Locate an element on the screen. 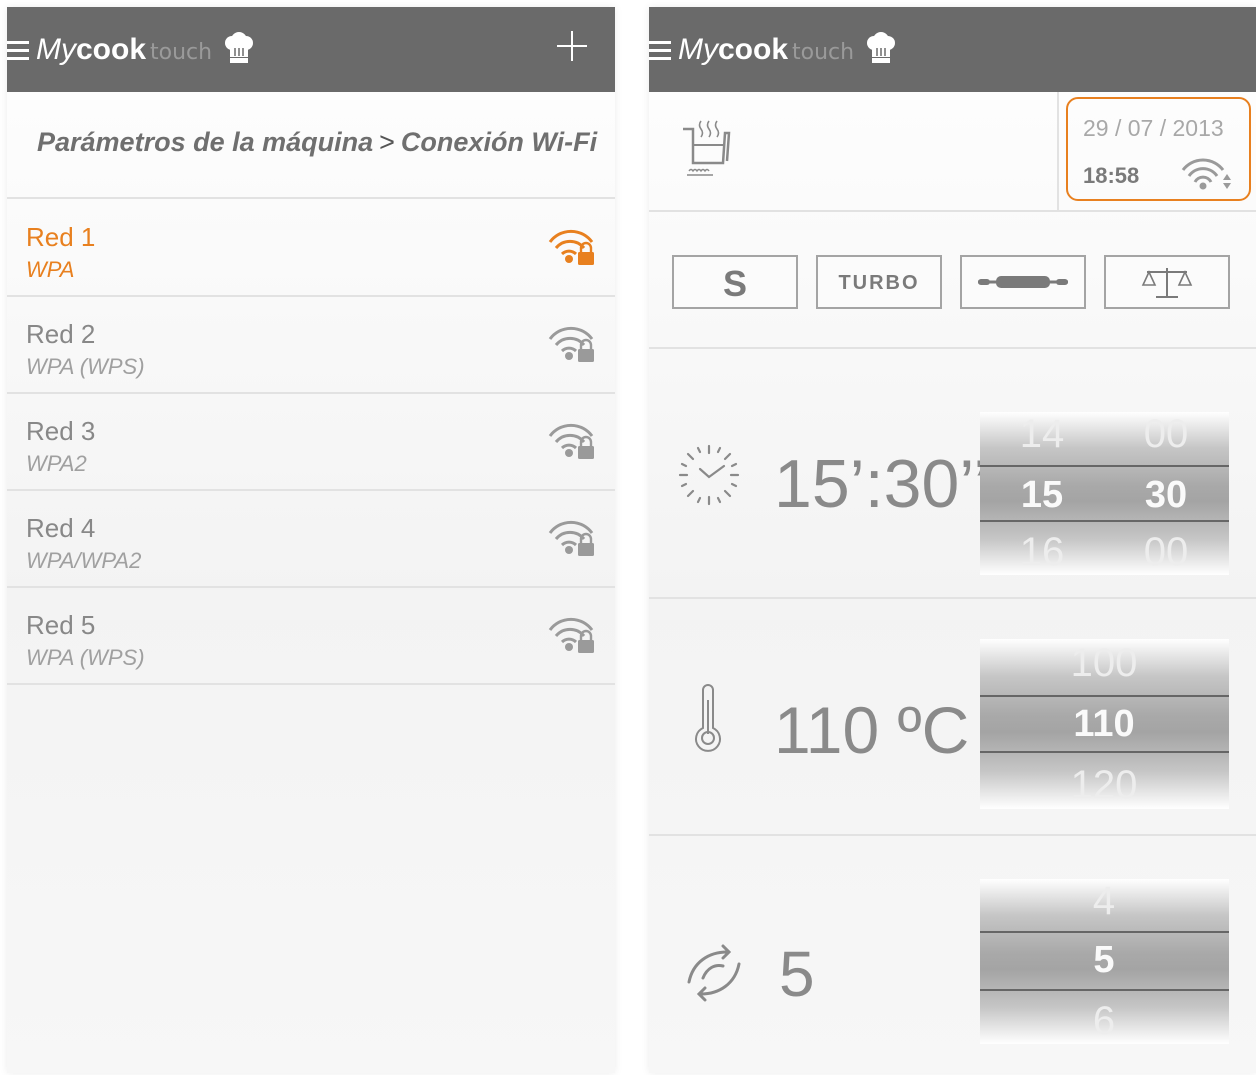 This screenshot has height=1075, width=1256. timer-icon is located at coordinates (709, 475).